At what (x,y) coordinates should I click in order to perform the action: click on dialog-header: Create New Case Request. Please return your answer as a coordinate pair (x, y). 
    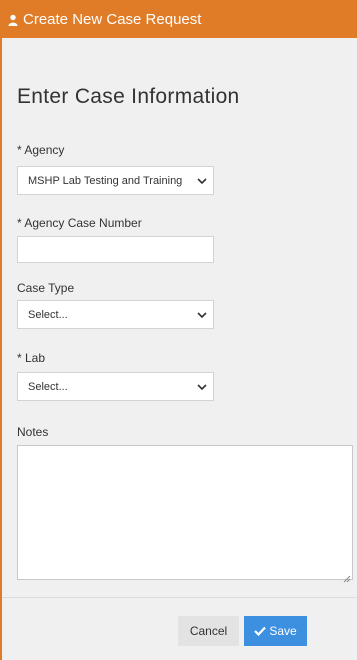
    Looking at the image, I should click on (178, 19).